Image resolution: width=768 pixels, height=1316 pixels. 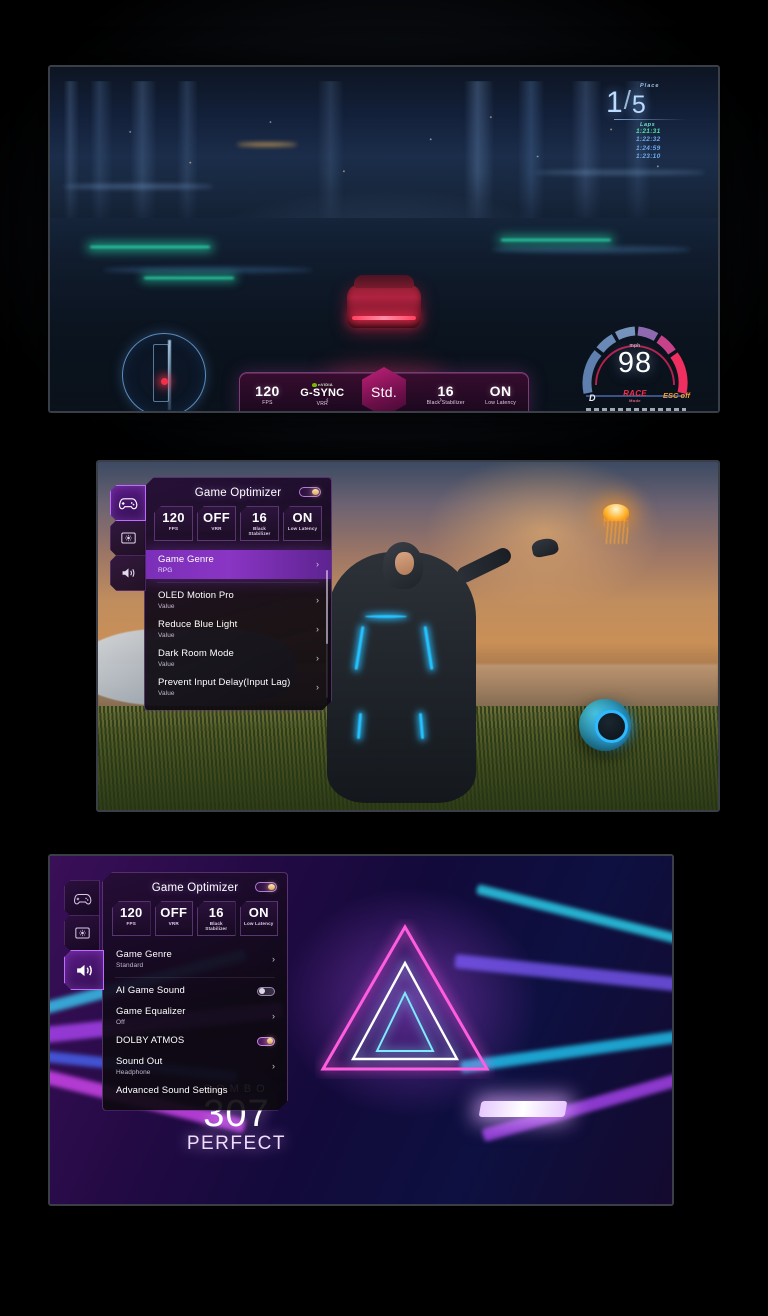 What do you see at coordinates (144, 954) in the screenshot?
I see `menu-item-title: Game Genre` at bounding box center [144, 954].